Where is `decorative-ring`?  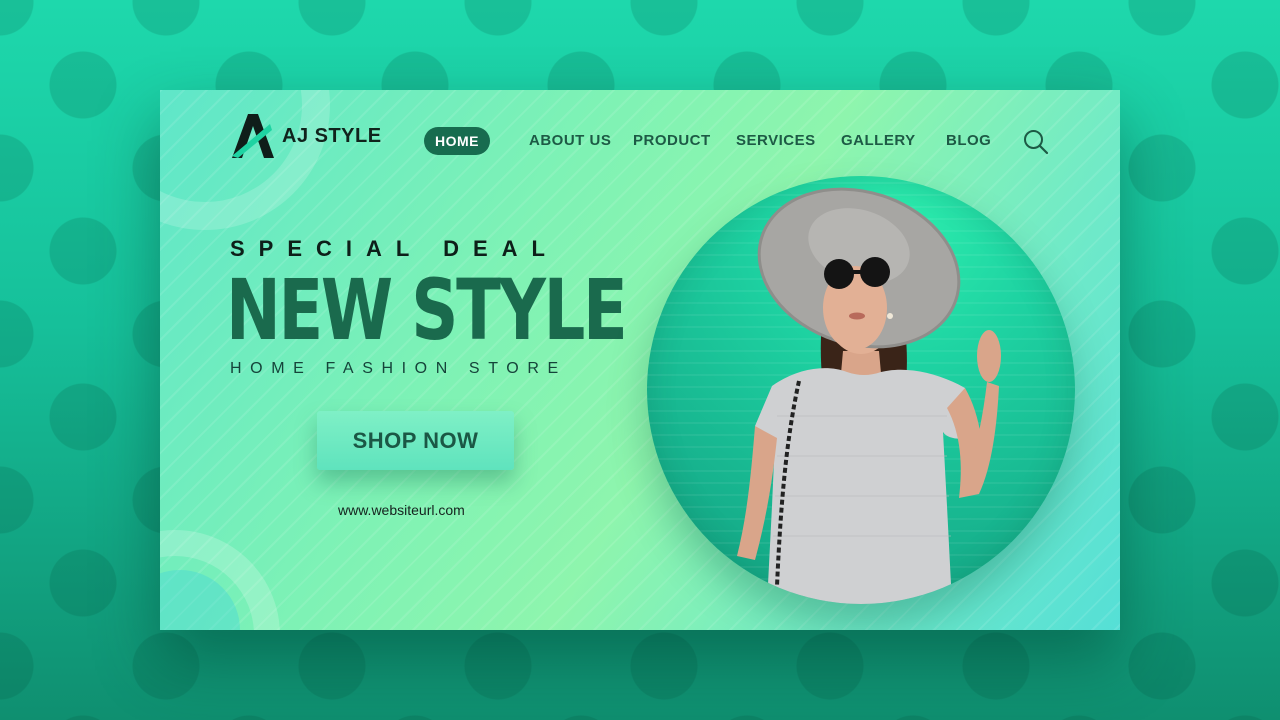
decorative-ring is located at coordinates (245, 160).